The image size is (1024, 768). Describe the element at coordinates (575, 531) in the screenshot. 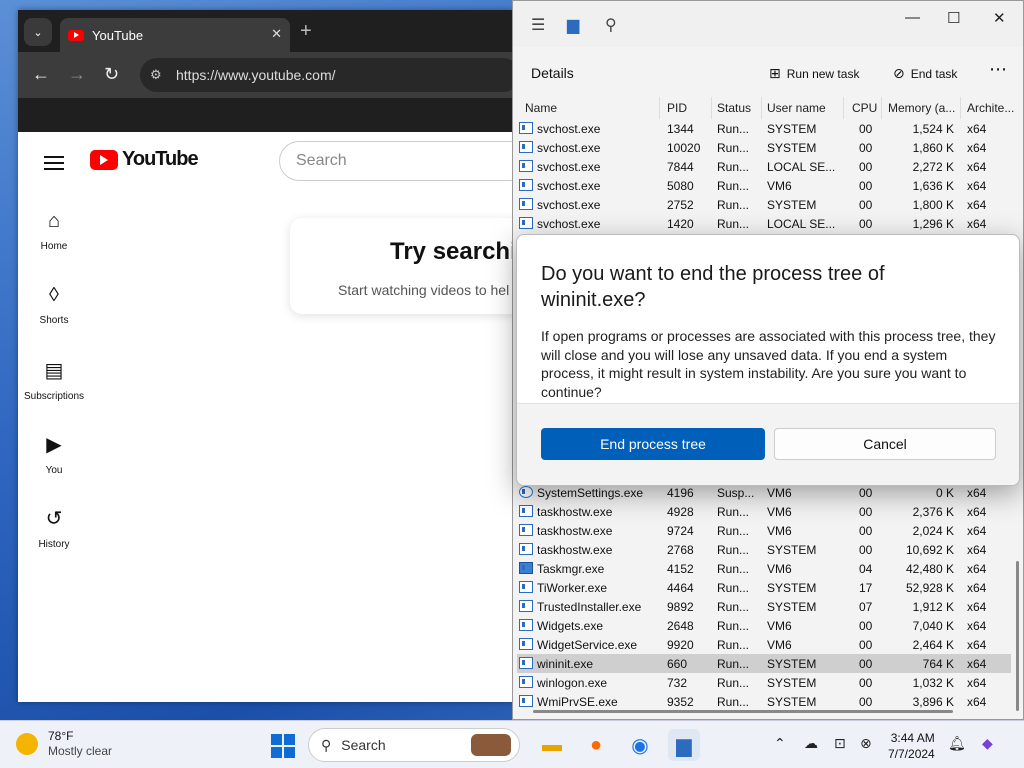

I see `process-name: taskhostw.exe` at that location.